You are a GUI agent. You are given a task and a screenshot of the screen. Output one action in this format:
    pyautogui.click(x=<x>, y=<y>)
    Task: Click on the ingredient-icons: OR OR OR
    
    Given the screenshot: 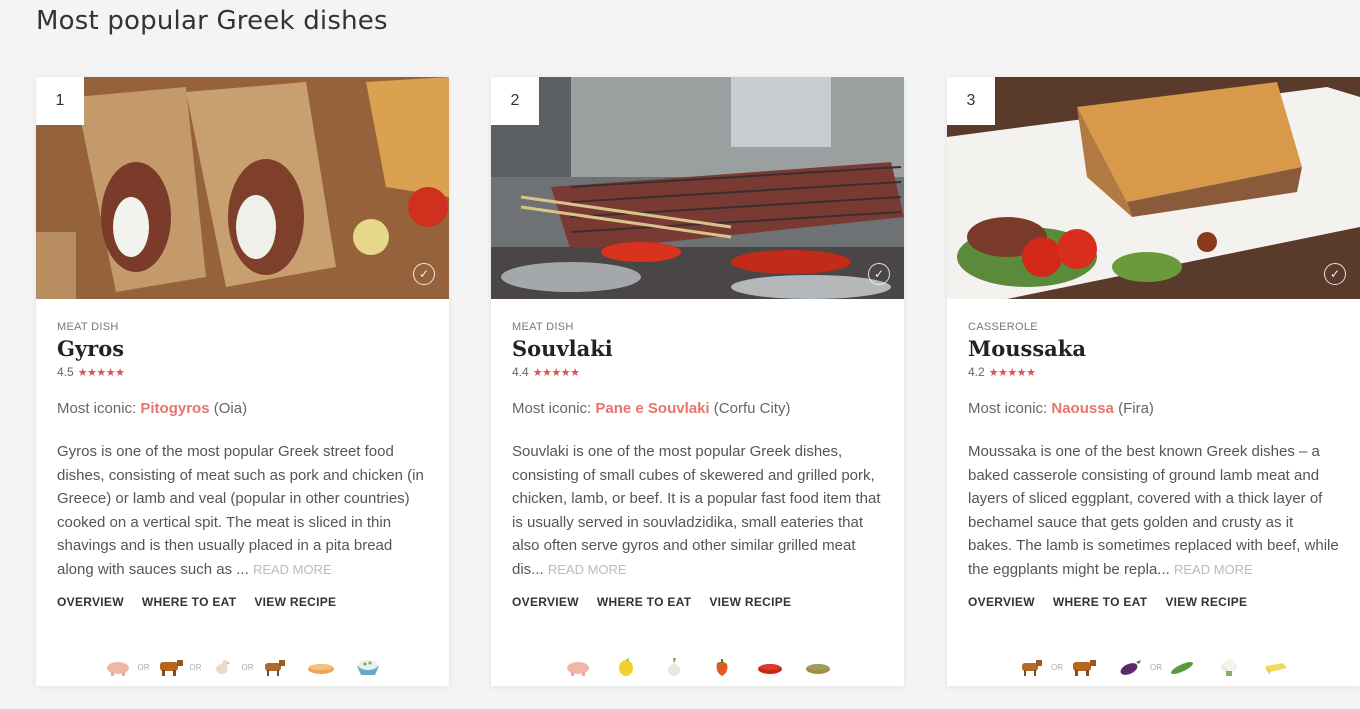 What is the action you would take?
    pyautogui.click(x=242, y=667)
    